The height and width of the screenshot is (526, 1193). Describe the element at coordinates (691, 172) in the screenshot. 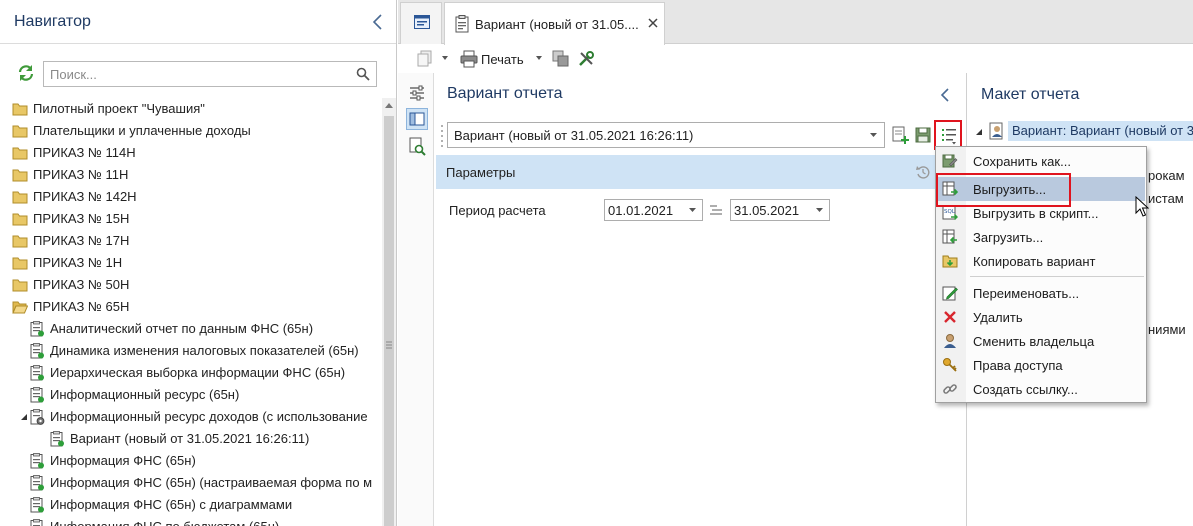

I see `params-header: Параметры` at that location.